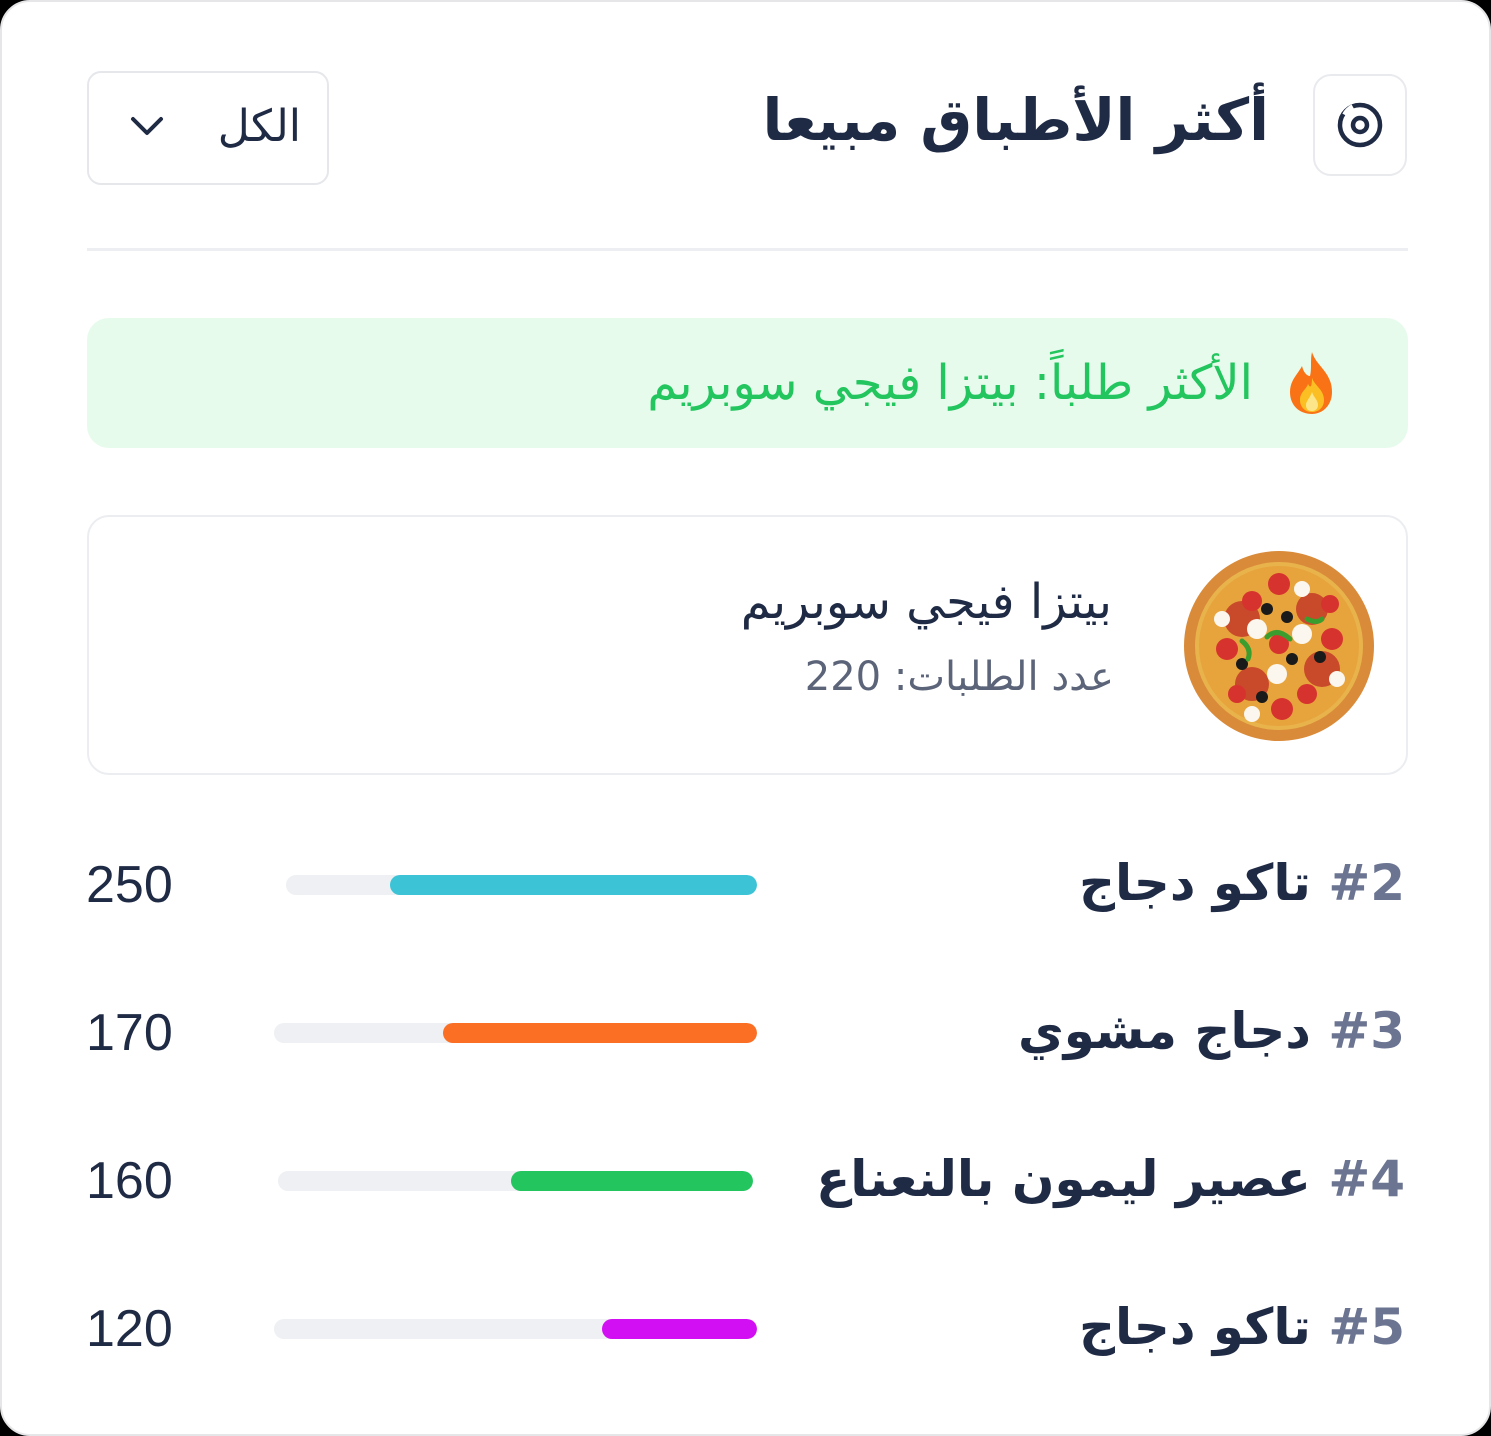 The width and height of the screenshot is (1491, 1436). Describe the element at coordinates (129, 1033) in the screenshot. I see `ranking-value: 170` at that location.